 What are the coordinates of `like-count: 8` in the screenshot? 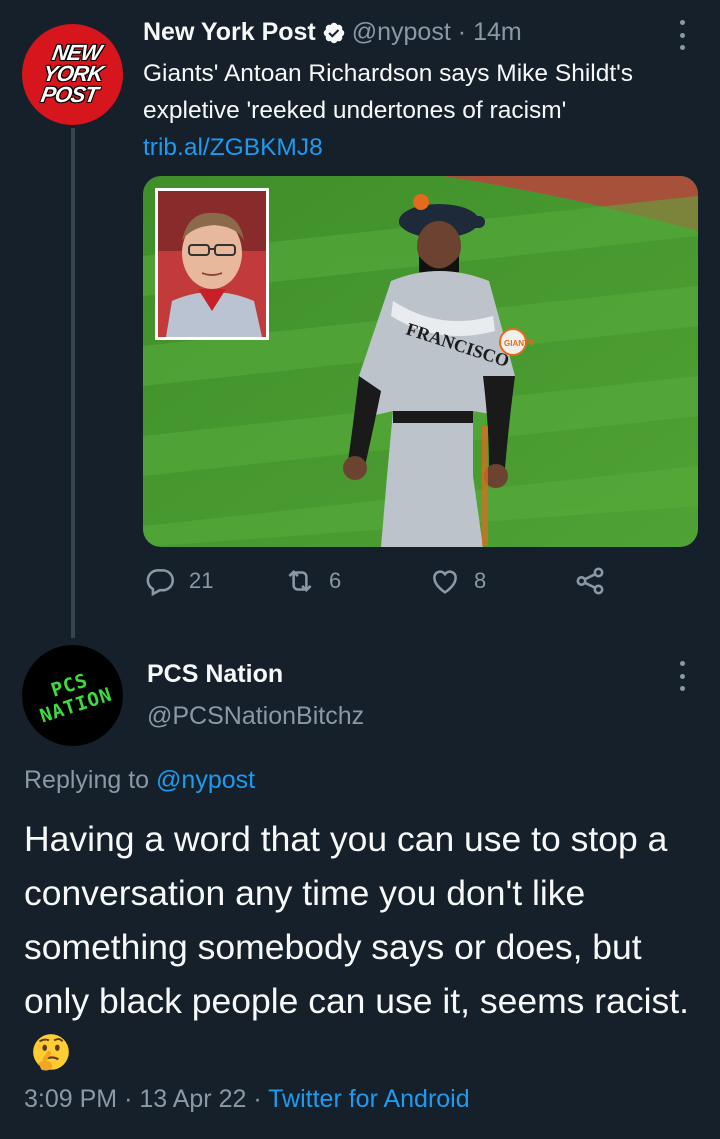 It's located at (480, 580).